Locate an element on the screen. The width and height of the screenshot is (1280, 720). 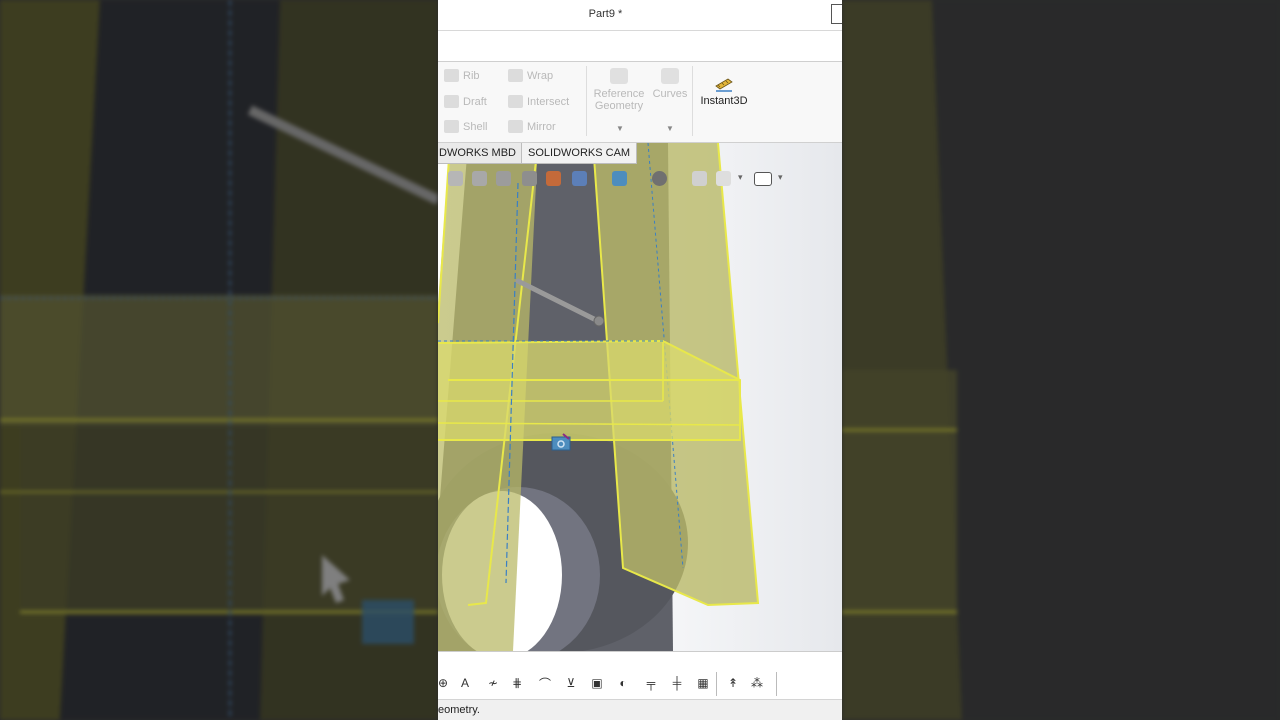
curves-icon is located at coordinates (670, 76).